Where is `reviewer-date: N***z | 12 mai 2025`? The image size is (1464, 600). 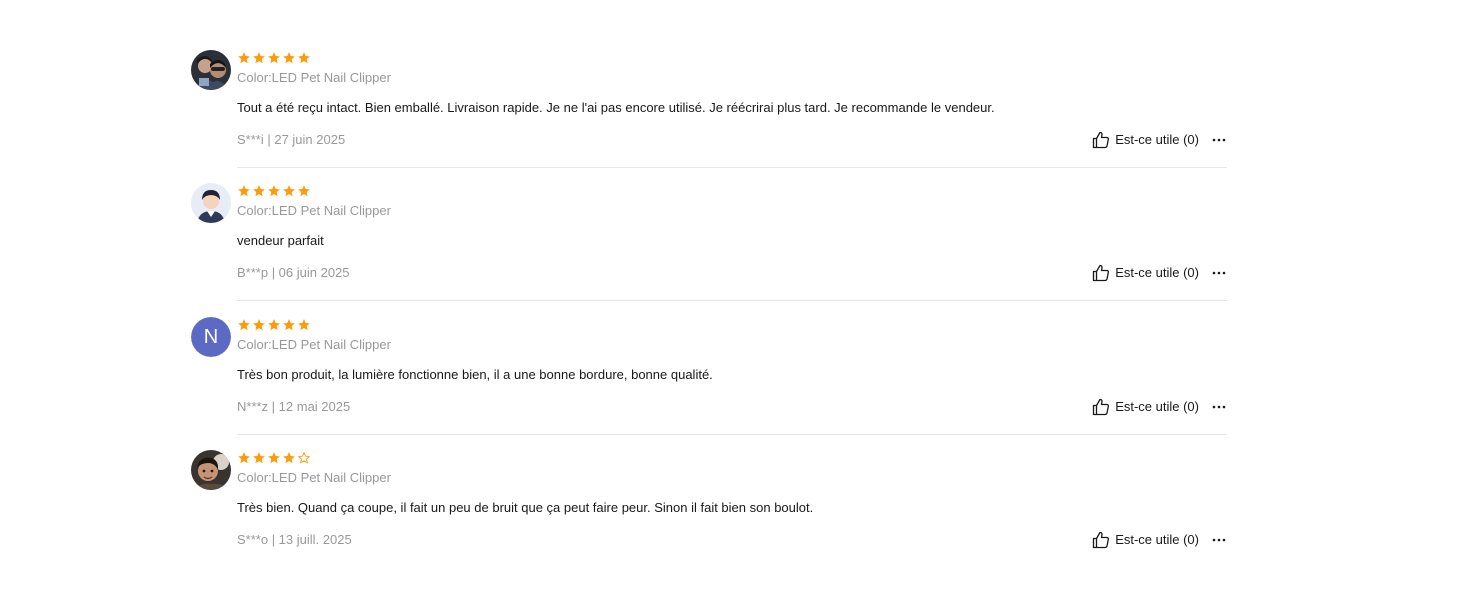 reviewer-date: N***z | 12 mai 2025 is located at coordinates (294, 406).